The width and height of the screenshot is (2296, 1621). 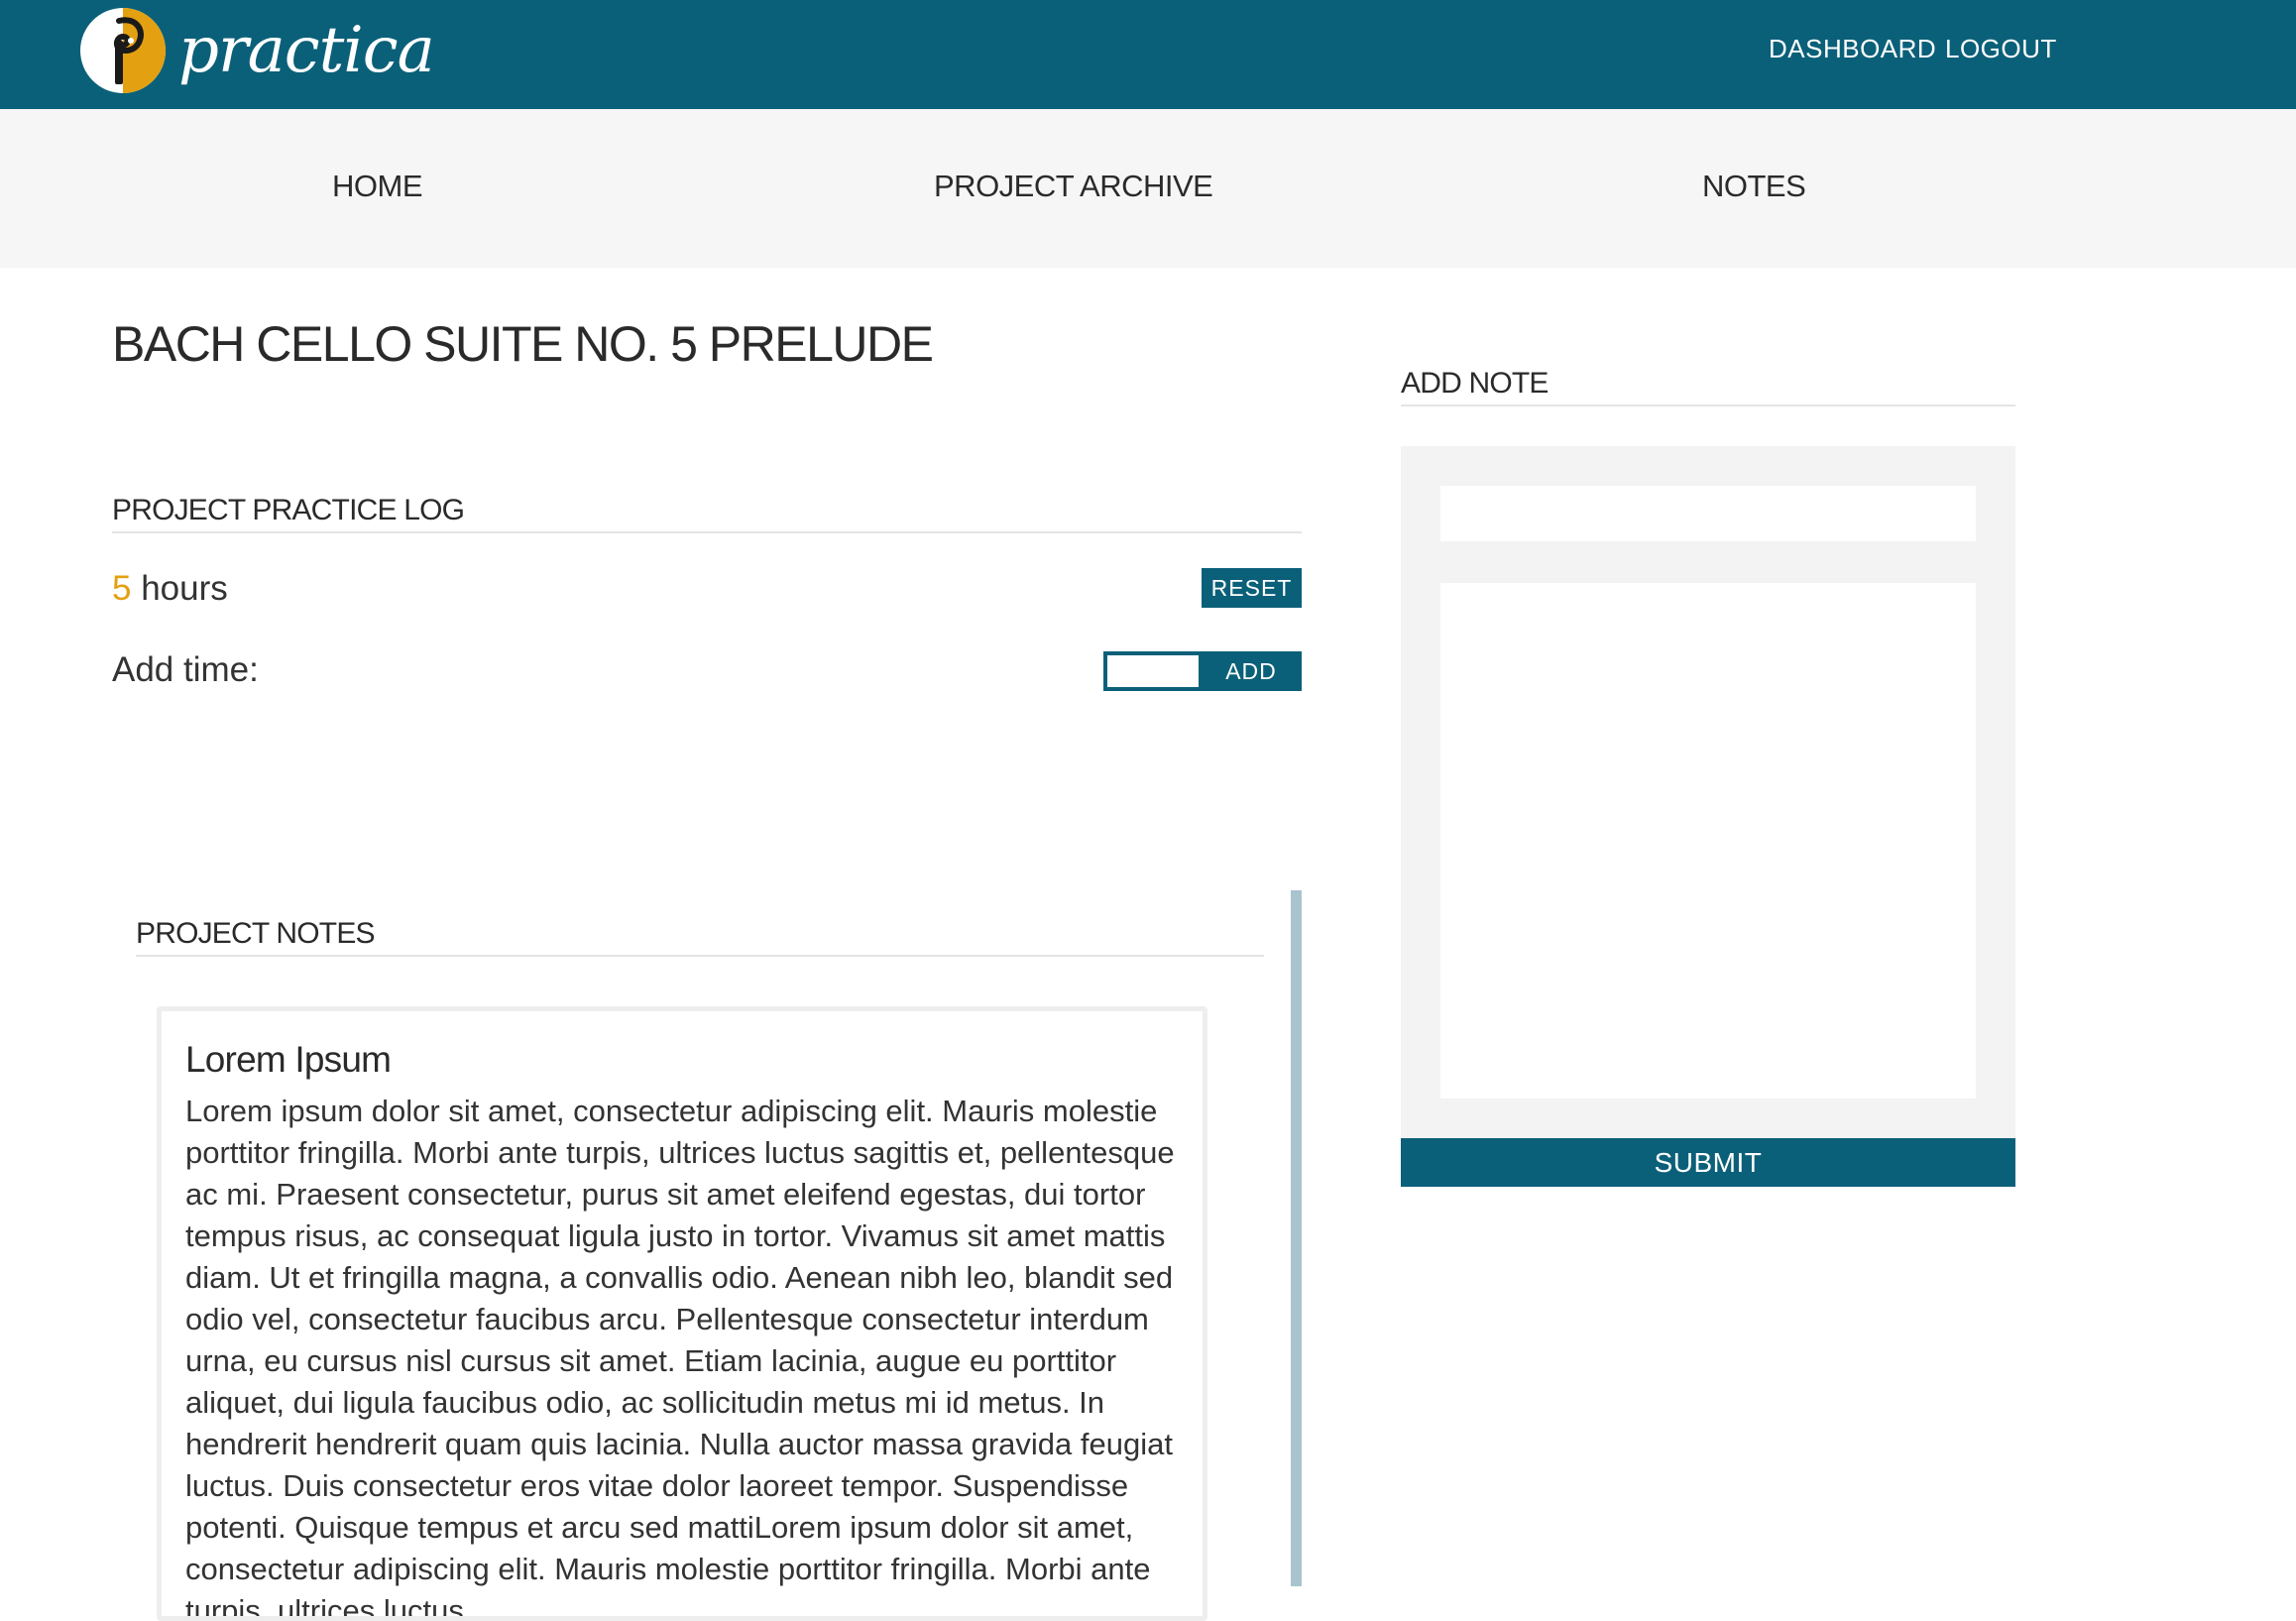 I want to click on note-title: Lorem Ipsum, so click(x=289, y=1059).